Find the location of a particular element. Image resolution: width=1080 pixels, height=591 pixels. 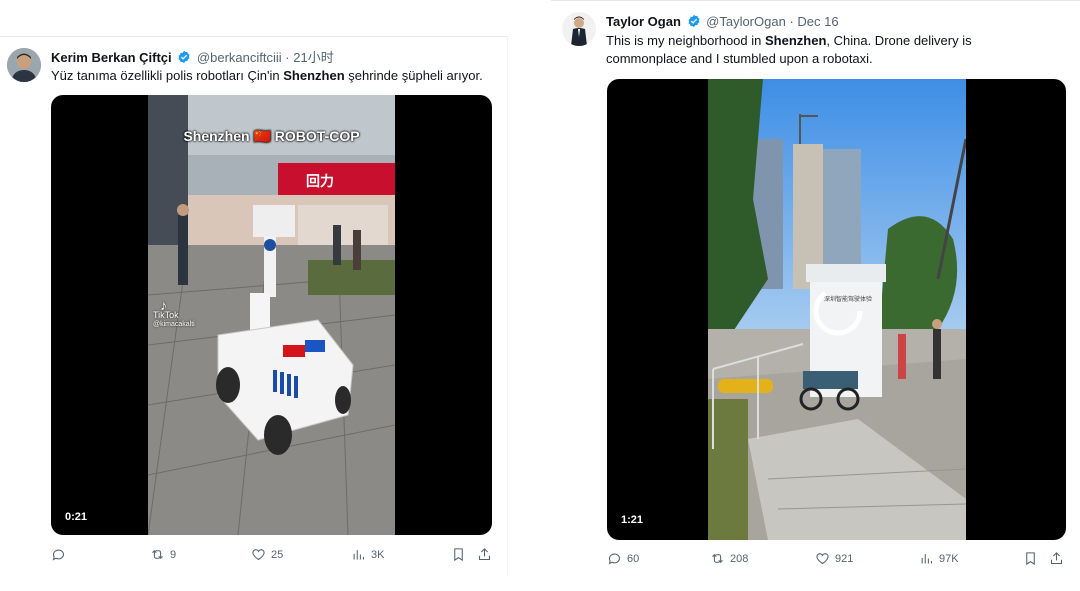

reply-count: 60 is located at coordinates (633, 558).